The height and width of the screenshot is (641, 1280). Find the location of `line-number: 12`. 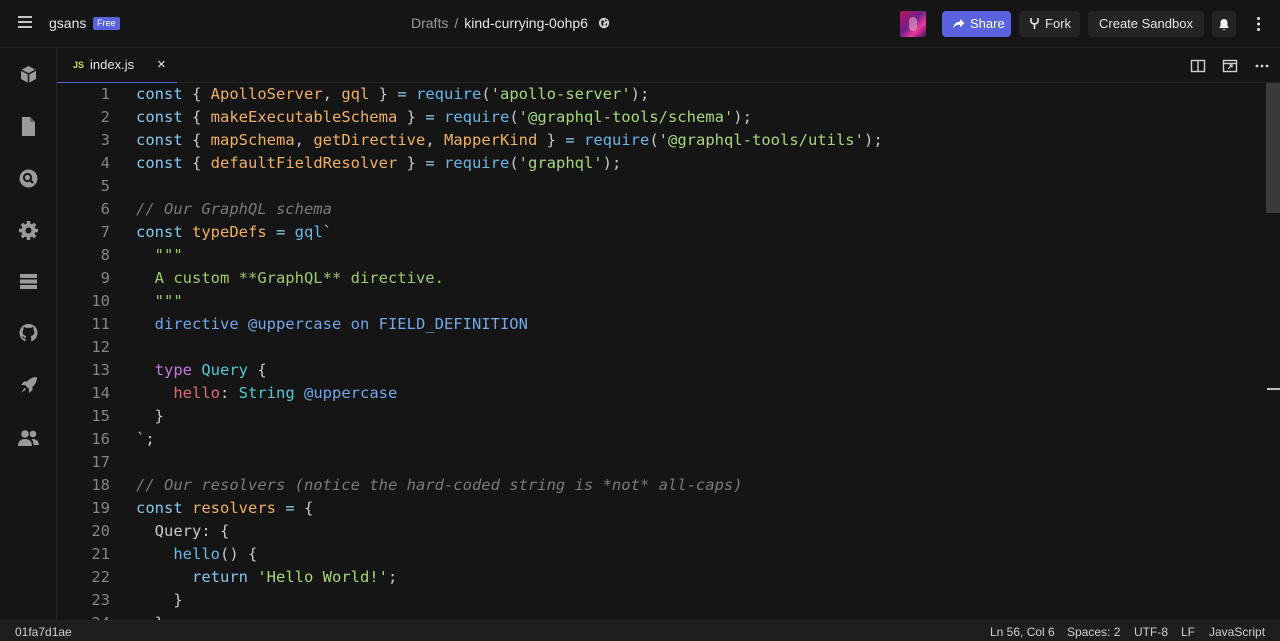

line-number: 12 is located at coordinates (100, 347).